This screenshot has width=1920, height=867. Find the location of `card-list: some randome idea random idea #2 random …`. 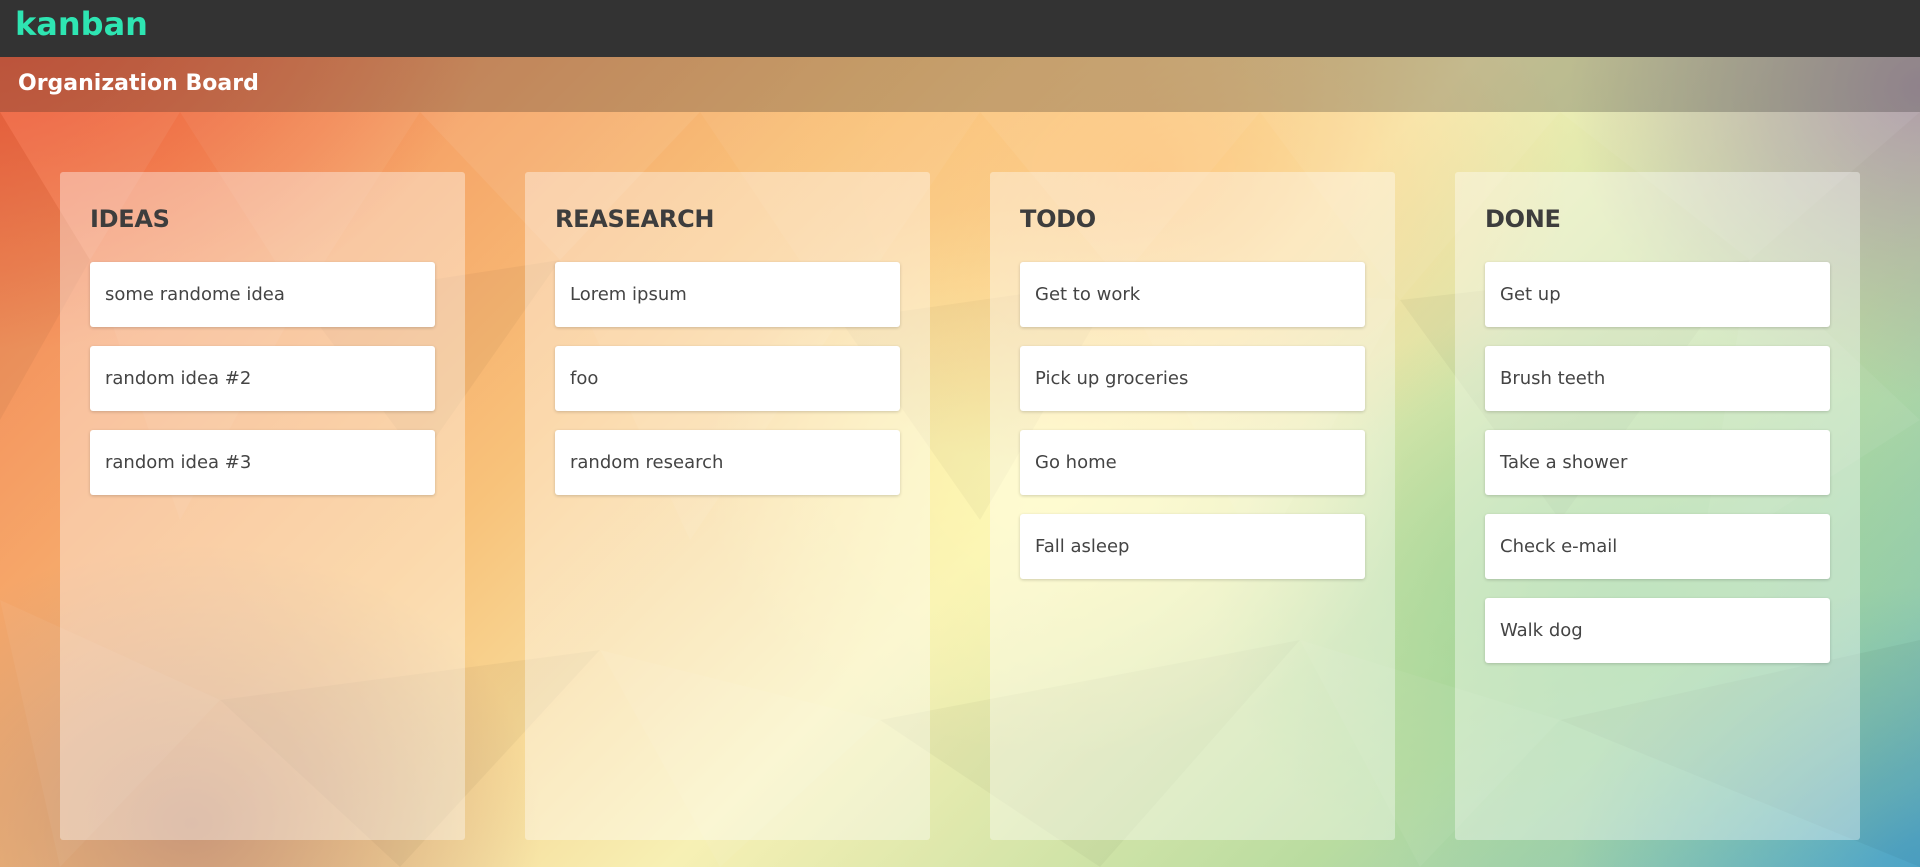

card-list: some randome idea random idea #2 random … is located at coordinates (262, 388).